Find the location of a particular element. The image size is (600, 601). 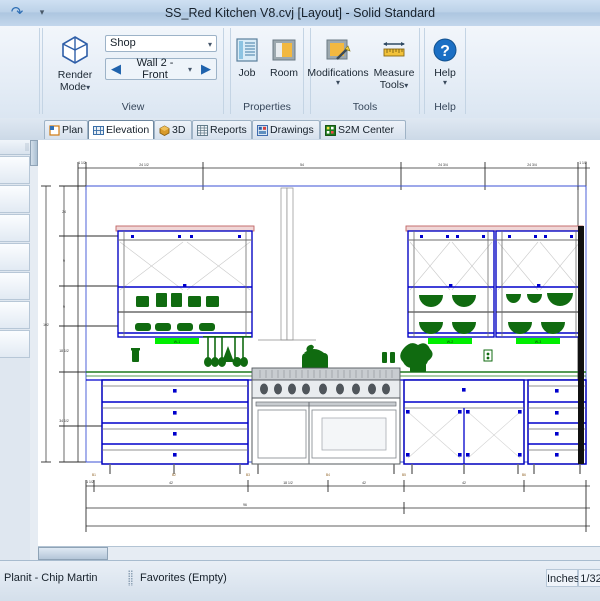

wall-navigator: ◀ Wall 2 - Front ▾ ▶ is located at coordinates (161, 69).